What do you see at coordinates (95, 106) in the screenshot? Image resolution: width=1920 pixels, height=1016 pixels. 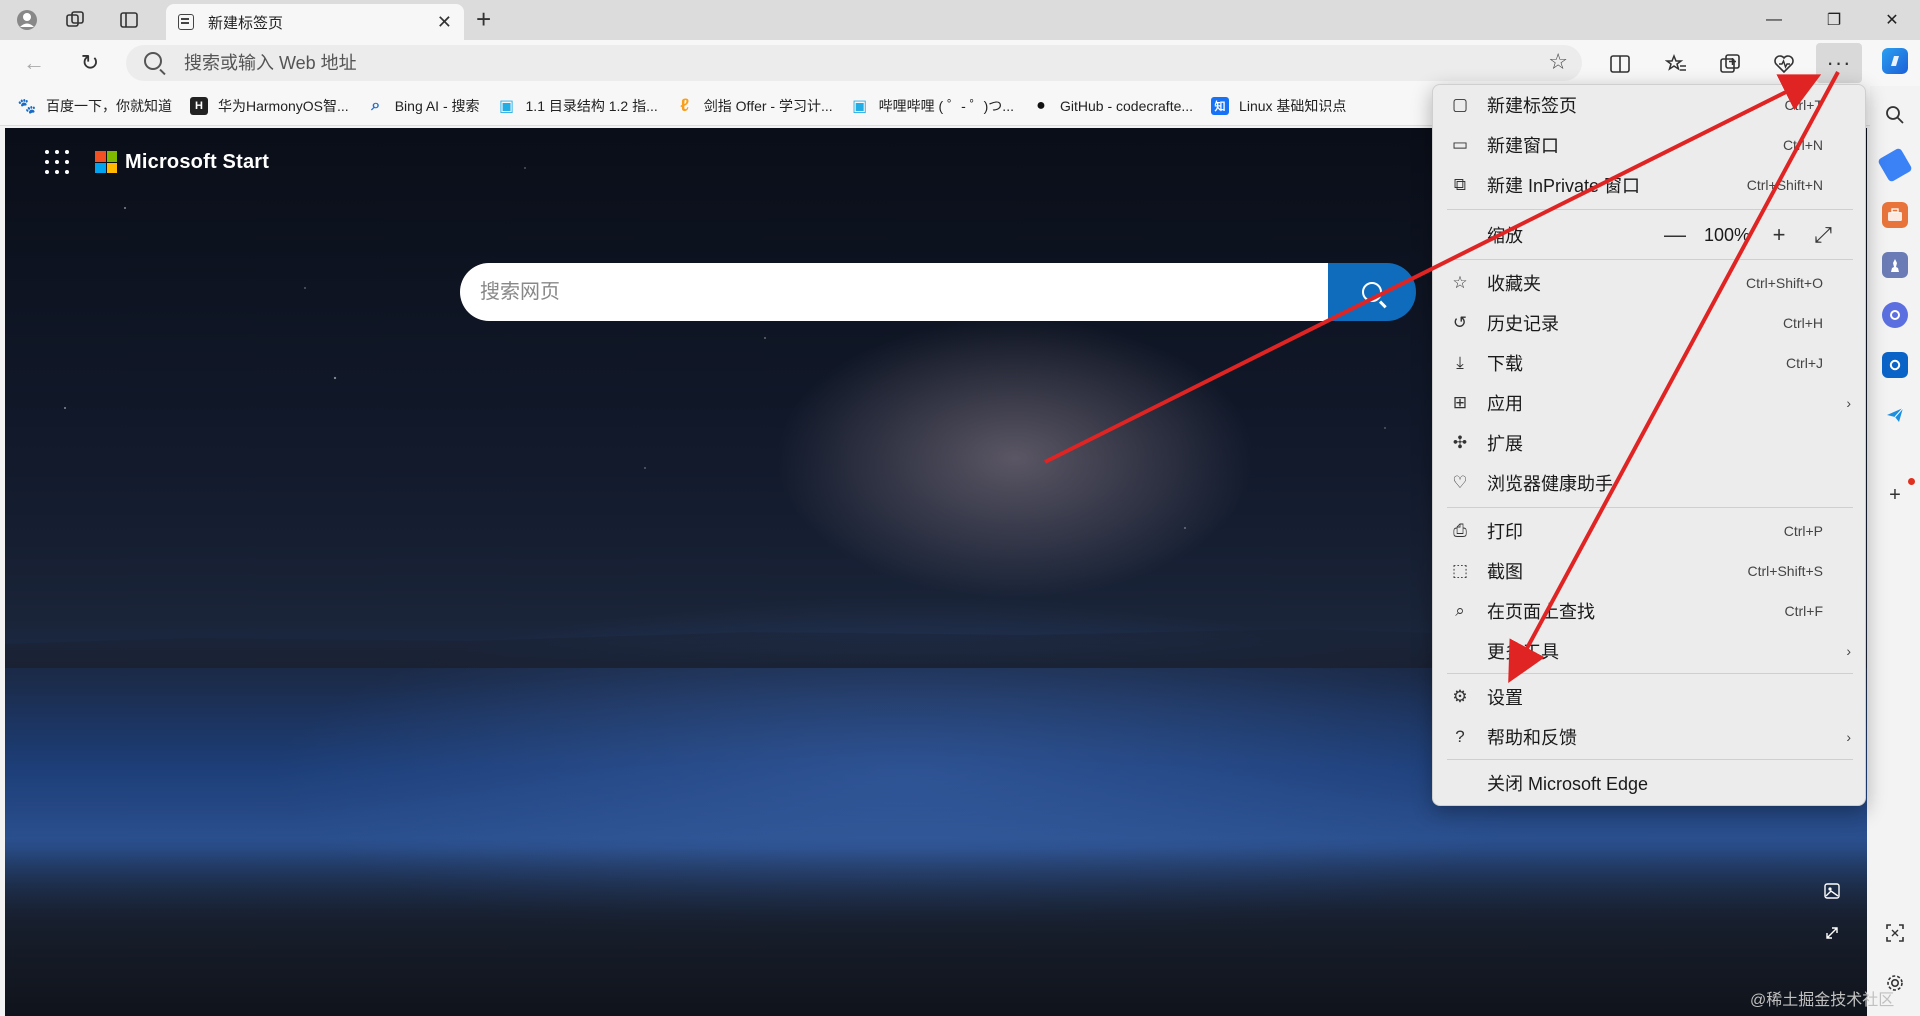 I see `favorite-item: 🐾 百度一下，你就知道` at bounding box center [95, 106].